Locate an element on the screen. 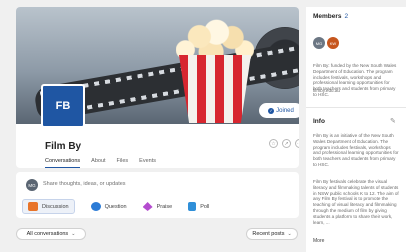  poll-button: Poll is located at coordinates (198, 206).